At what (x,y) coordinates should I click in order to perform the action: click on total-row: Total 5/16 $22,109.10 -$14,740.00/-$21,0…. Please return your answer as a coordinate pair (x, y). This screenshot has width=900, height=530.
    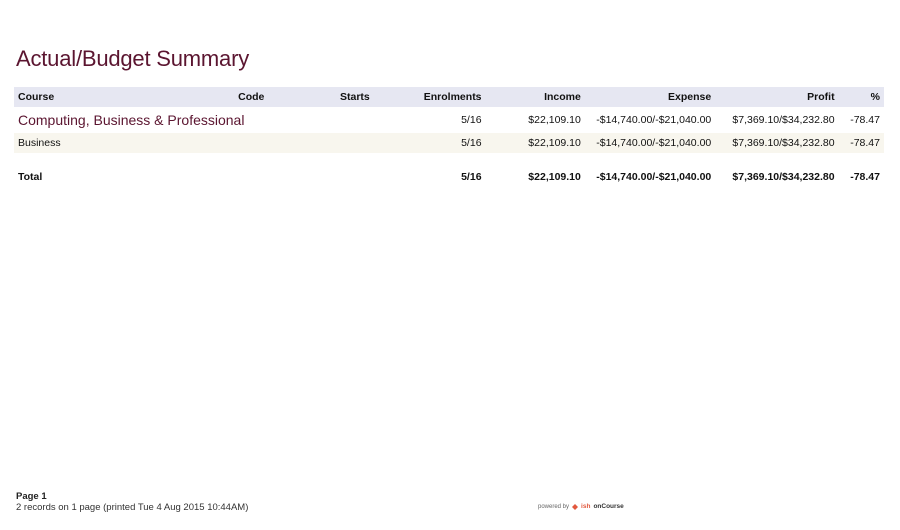
    Looking at the image, I should click on (449, 177).